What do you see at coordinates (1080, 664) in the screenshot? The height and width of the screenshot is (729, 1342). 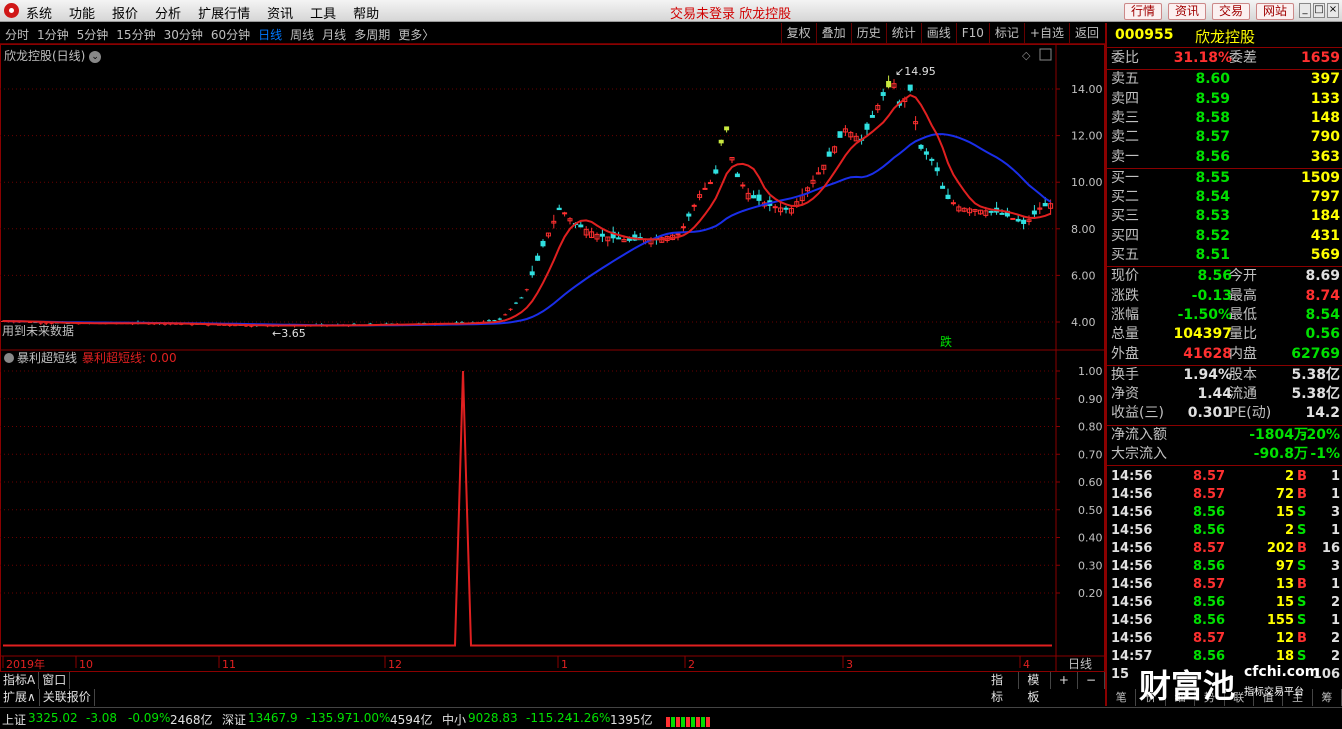 I see `axis-period-label: 日线` at bounding box center [1080, 664].